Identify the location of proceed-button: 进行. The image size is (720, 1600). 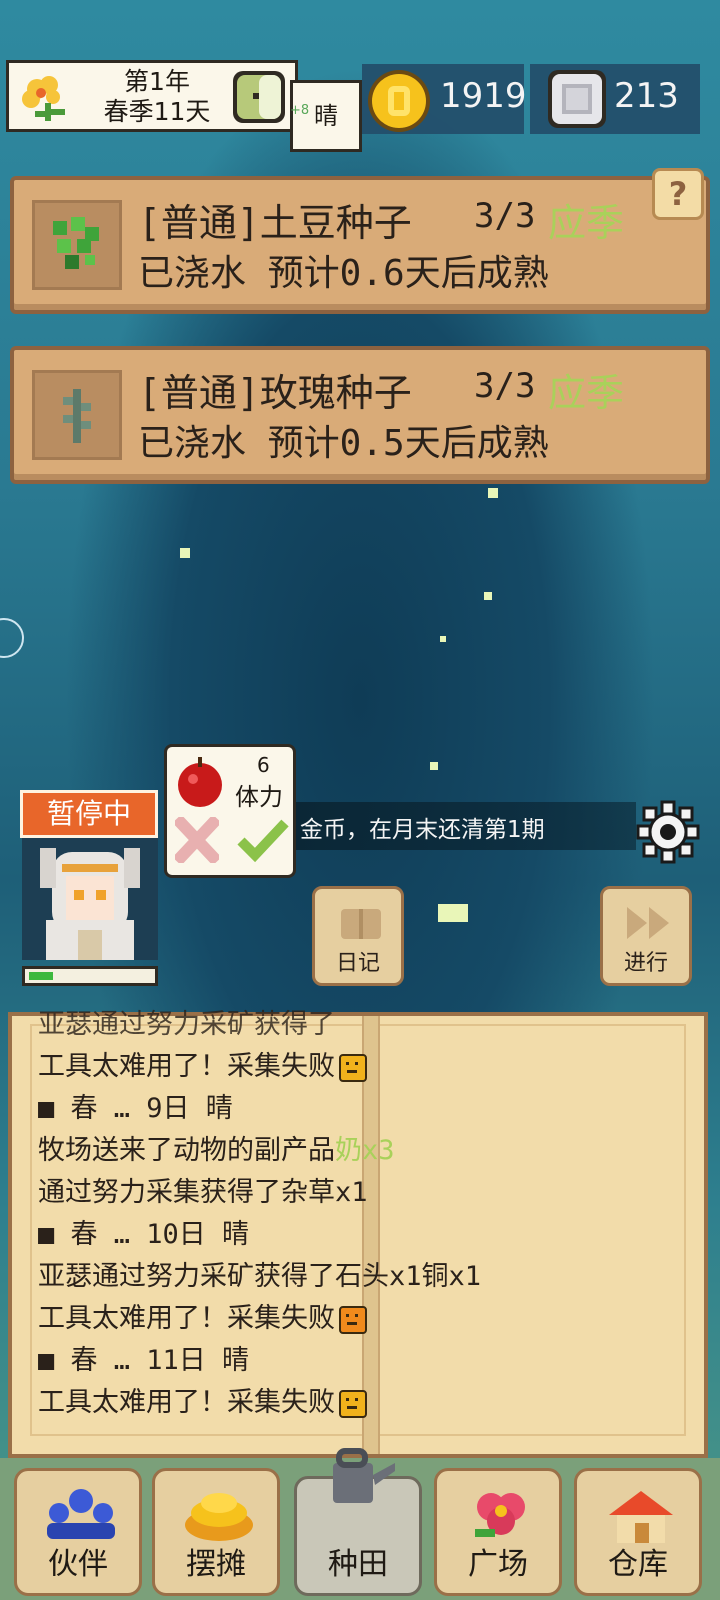
(646, 936).